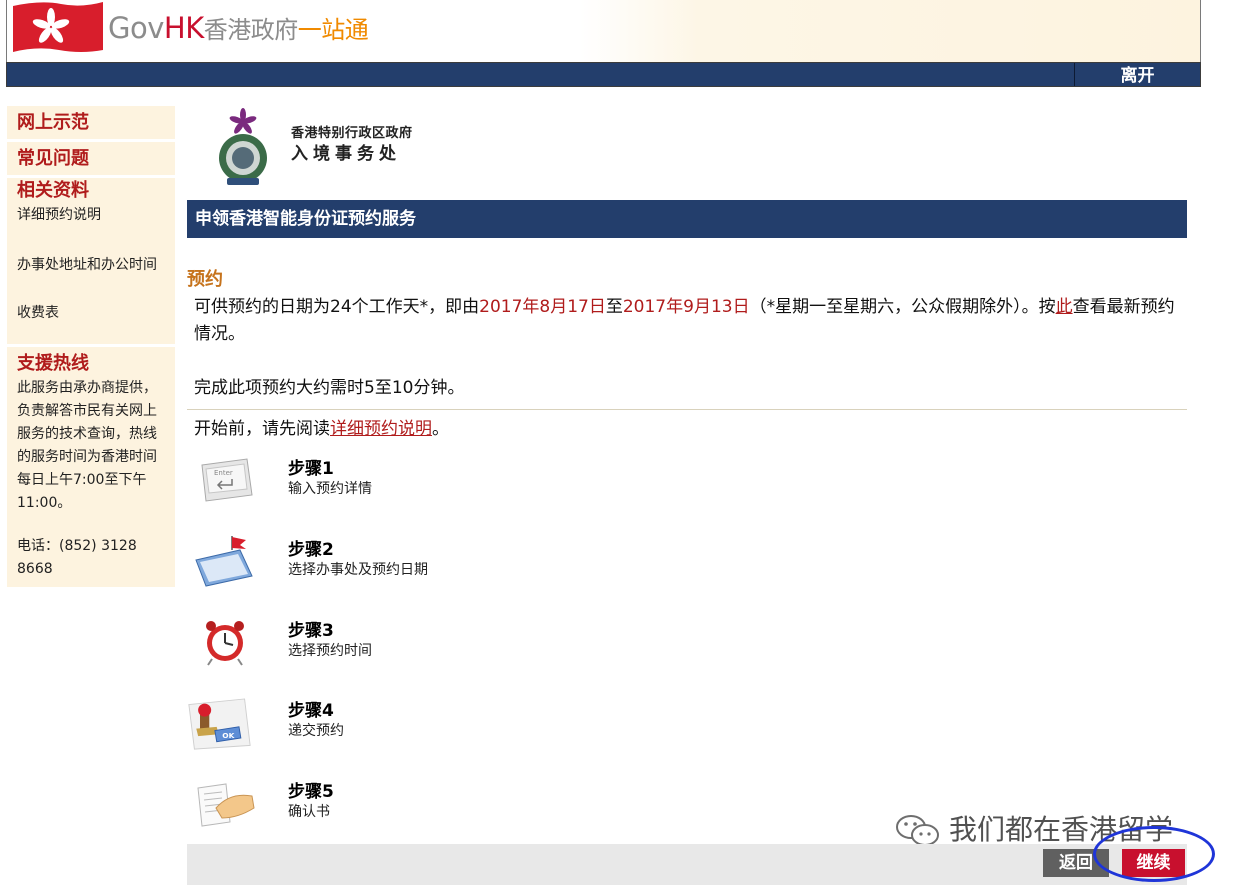 This screenshot has width=1241, height=885. Describe the element at coordinates (316, 731) in the screenshot. I see `step-4-description: 递交预约` at that location.